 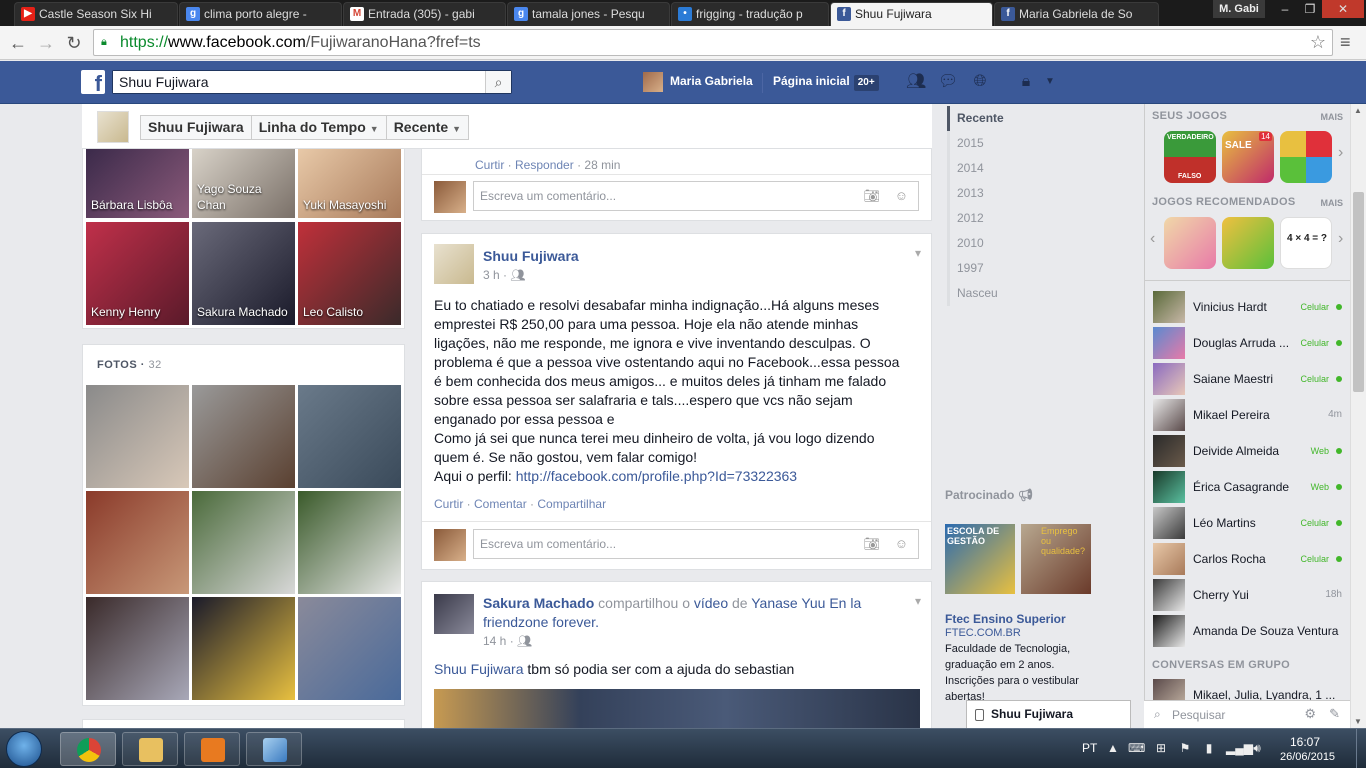 What do you see at coordinates (298, 82) in the screenshot?
I see `search-input` at bounding box center [298, 82].